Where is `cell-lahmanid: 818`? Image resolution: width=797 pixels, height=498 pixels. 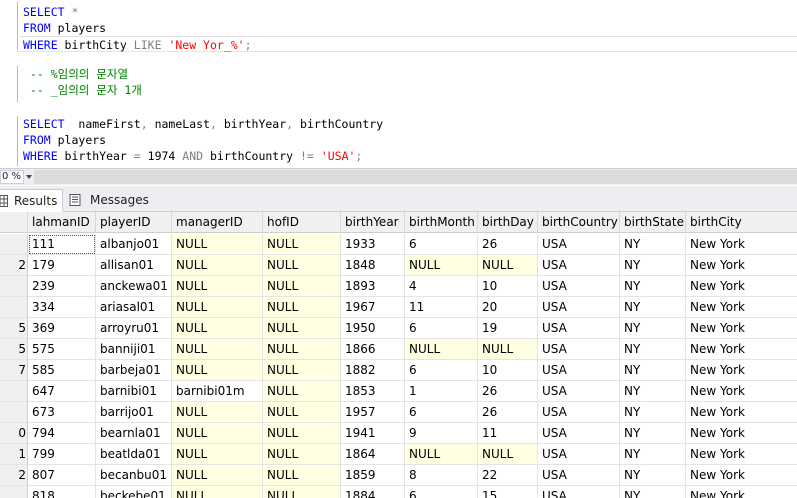 cell-lahmanid: 818 is located at coordinates (62, 492).